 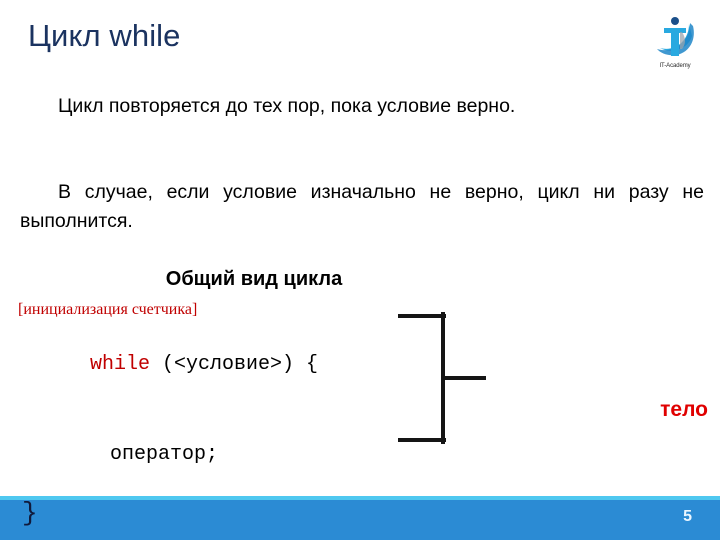 I want to click on loop-body-brace-diagram, so click(x=449, y=378).